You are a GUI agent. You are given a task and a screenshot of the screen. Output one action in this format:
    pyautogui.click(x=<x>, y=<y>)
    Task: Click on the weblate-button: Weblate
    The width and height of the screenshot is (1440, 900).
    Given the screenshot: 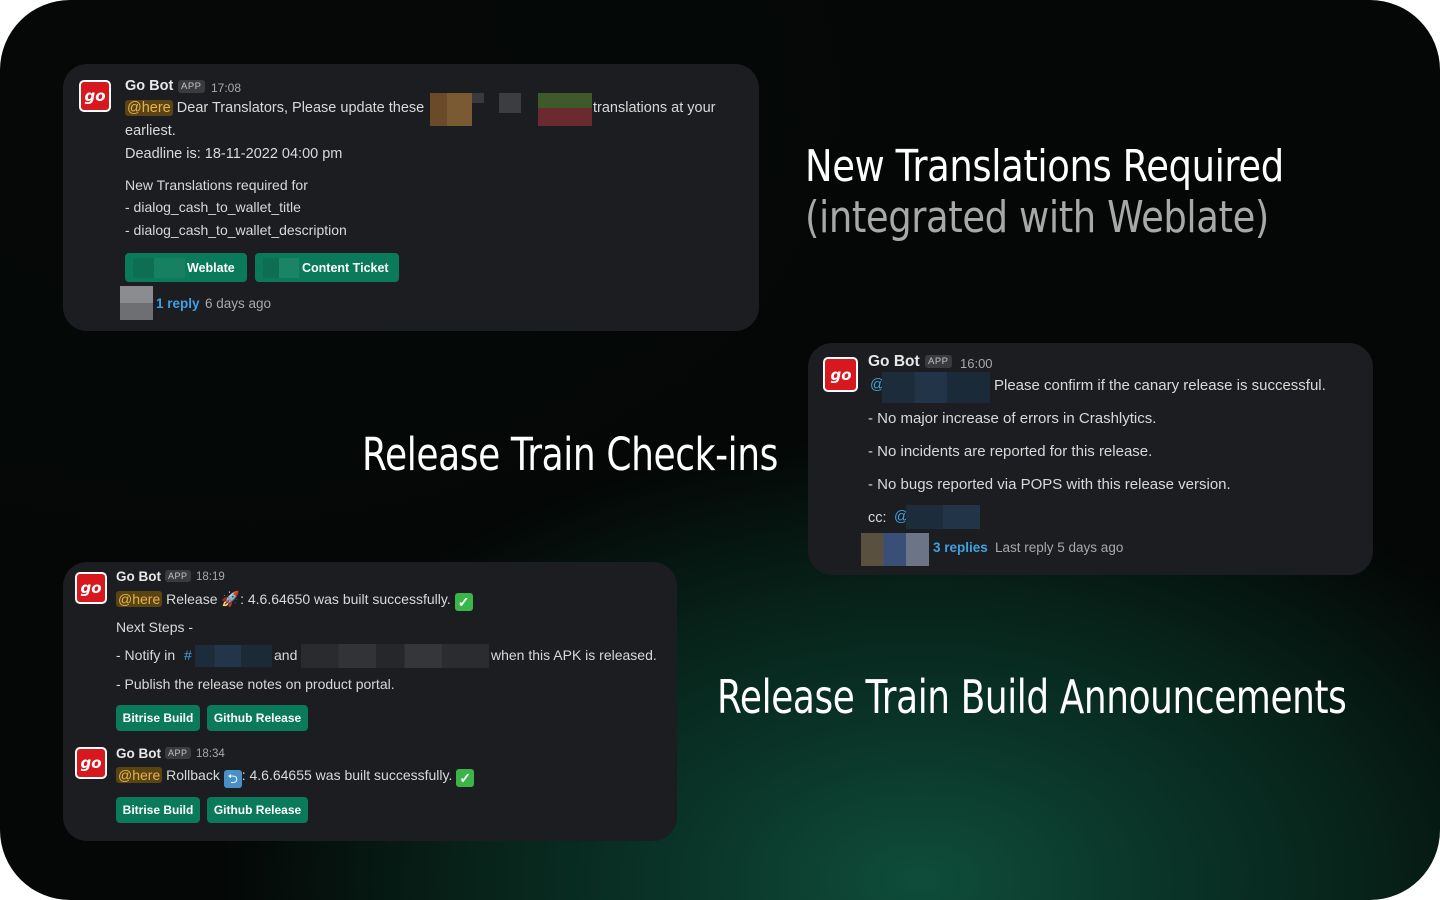 What is the action you would take?
    pyautogui.click(x=186, y=267)
    